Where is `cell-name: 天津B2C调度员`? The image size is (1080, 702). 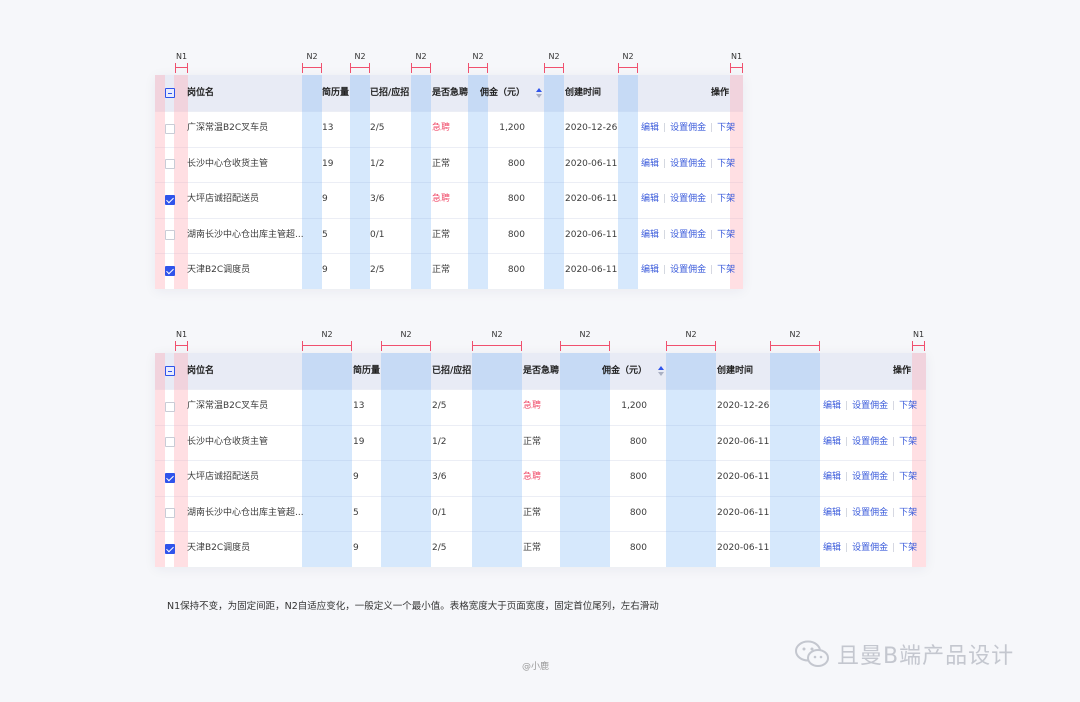
cell-name: 天津B2C调度员 is located at coordinates (219, 548).